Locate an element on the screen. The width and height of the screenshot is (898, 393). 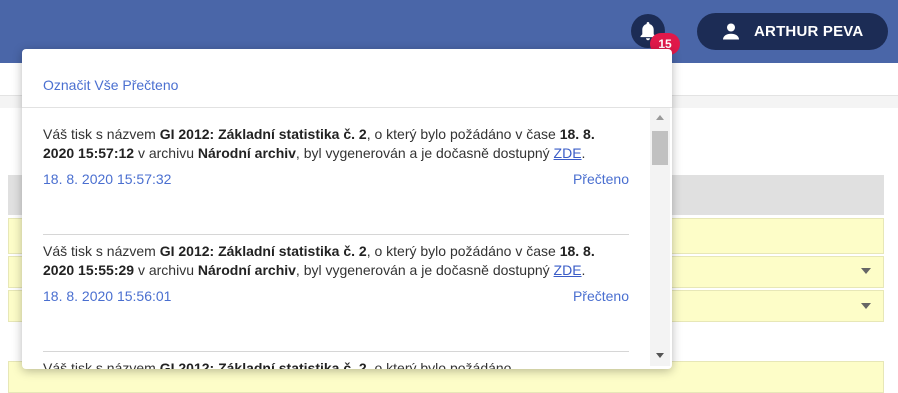
notification-date: 18. 8. 2020 15:56:01 is located at coordinates (107, 296).